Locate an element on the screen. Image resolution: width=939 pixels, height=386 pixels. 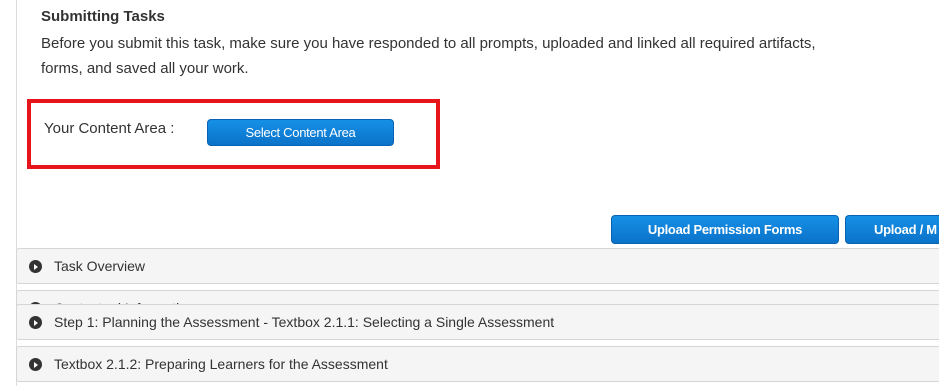
description-line-2: forms, and saved all your work. is located at coordinates (145, 68).